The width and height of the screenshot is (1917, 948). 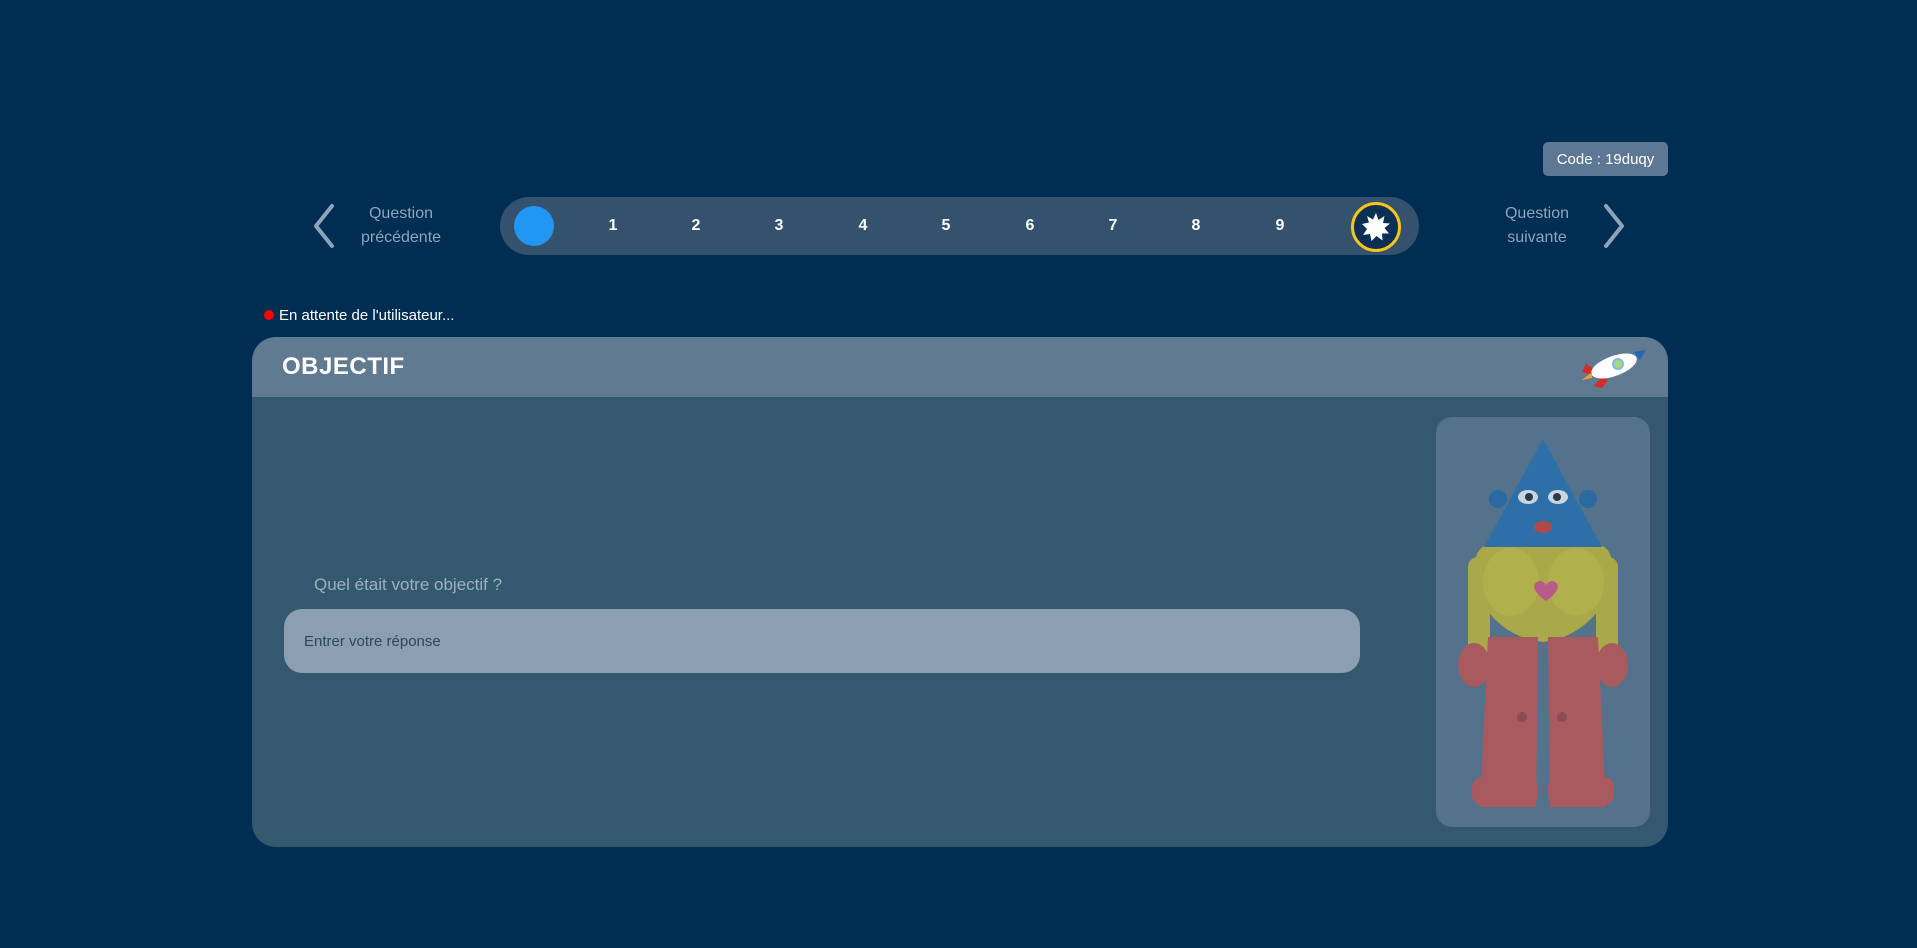 I want to click on step-5: 5, so click(x=946, y=226).